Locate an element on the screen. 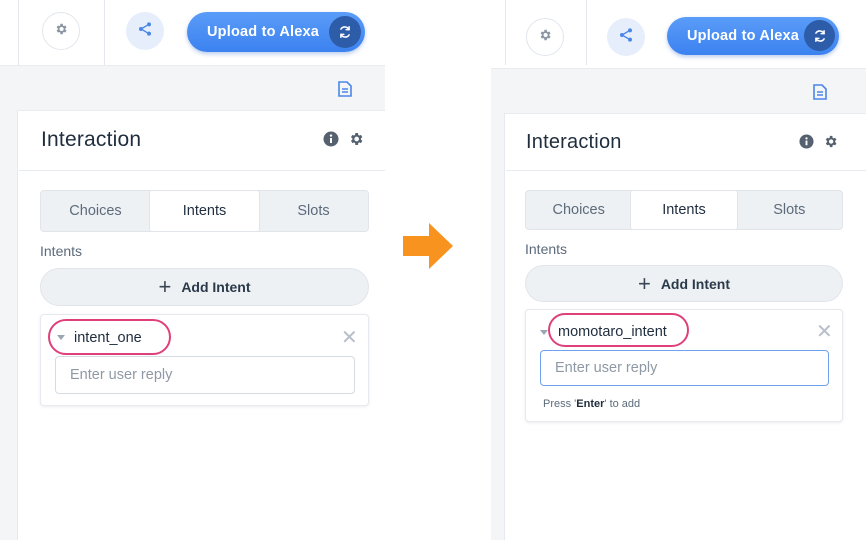 This screenshot has width=866, height=540. hint-prefix: Press ' is located at coordinates (560, 404).